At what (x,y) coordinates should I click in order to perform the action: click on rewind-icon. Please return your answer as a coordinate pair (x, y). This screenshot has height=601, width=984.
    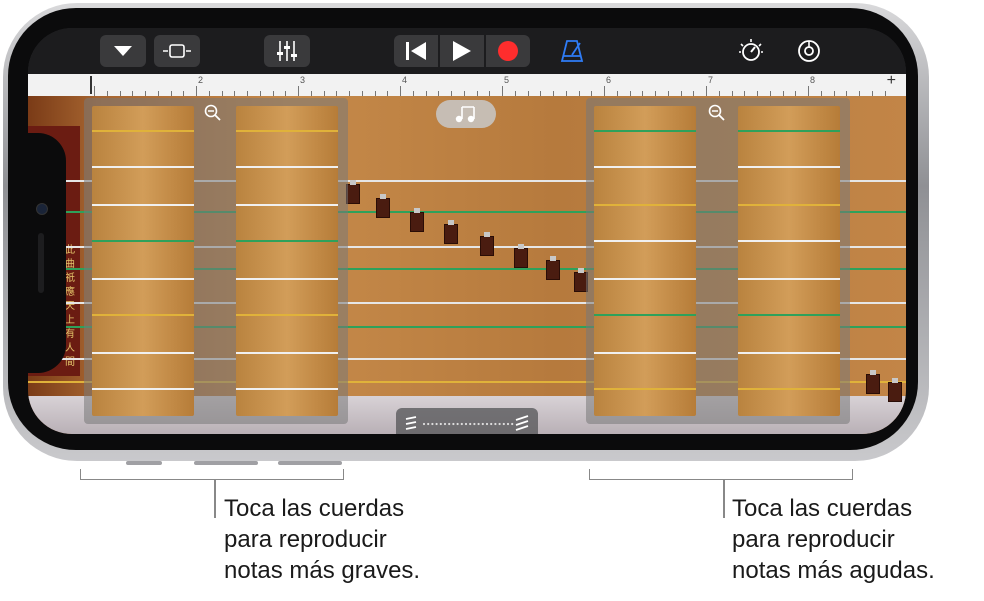
    Looking at the image, I should click on (416, 51).